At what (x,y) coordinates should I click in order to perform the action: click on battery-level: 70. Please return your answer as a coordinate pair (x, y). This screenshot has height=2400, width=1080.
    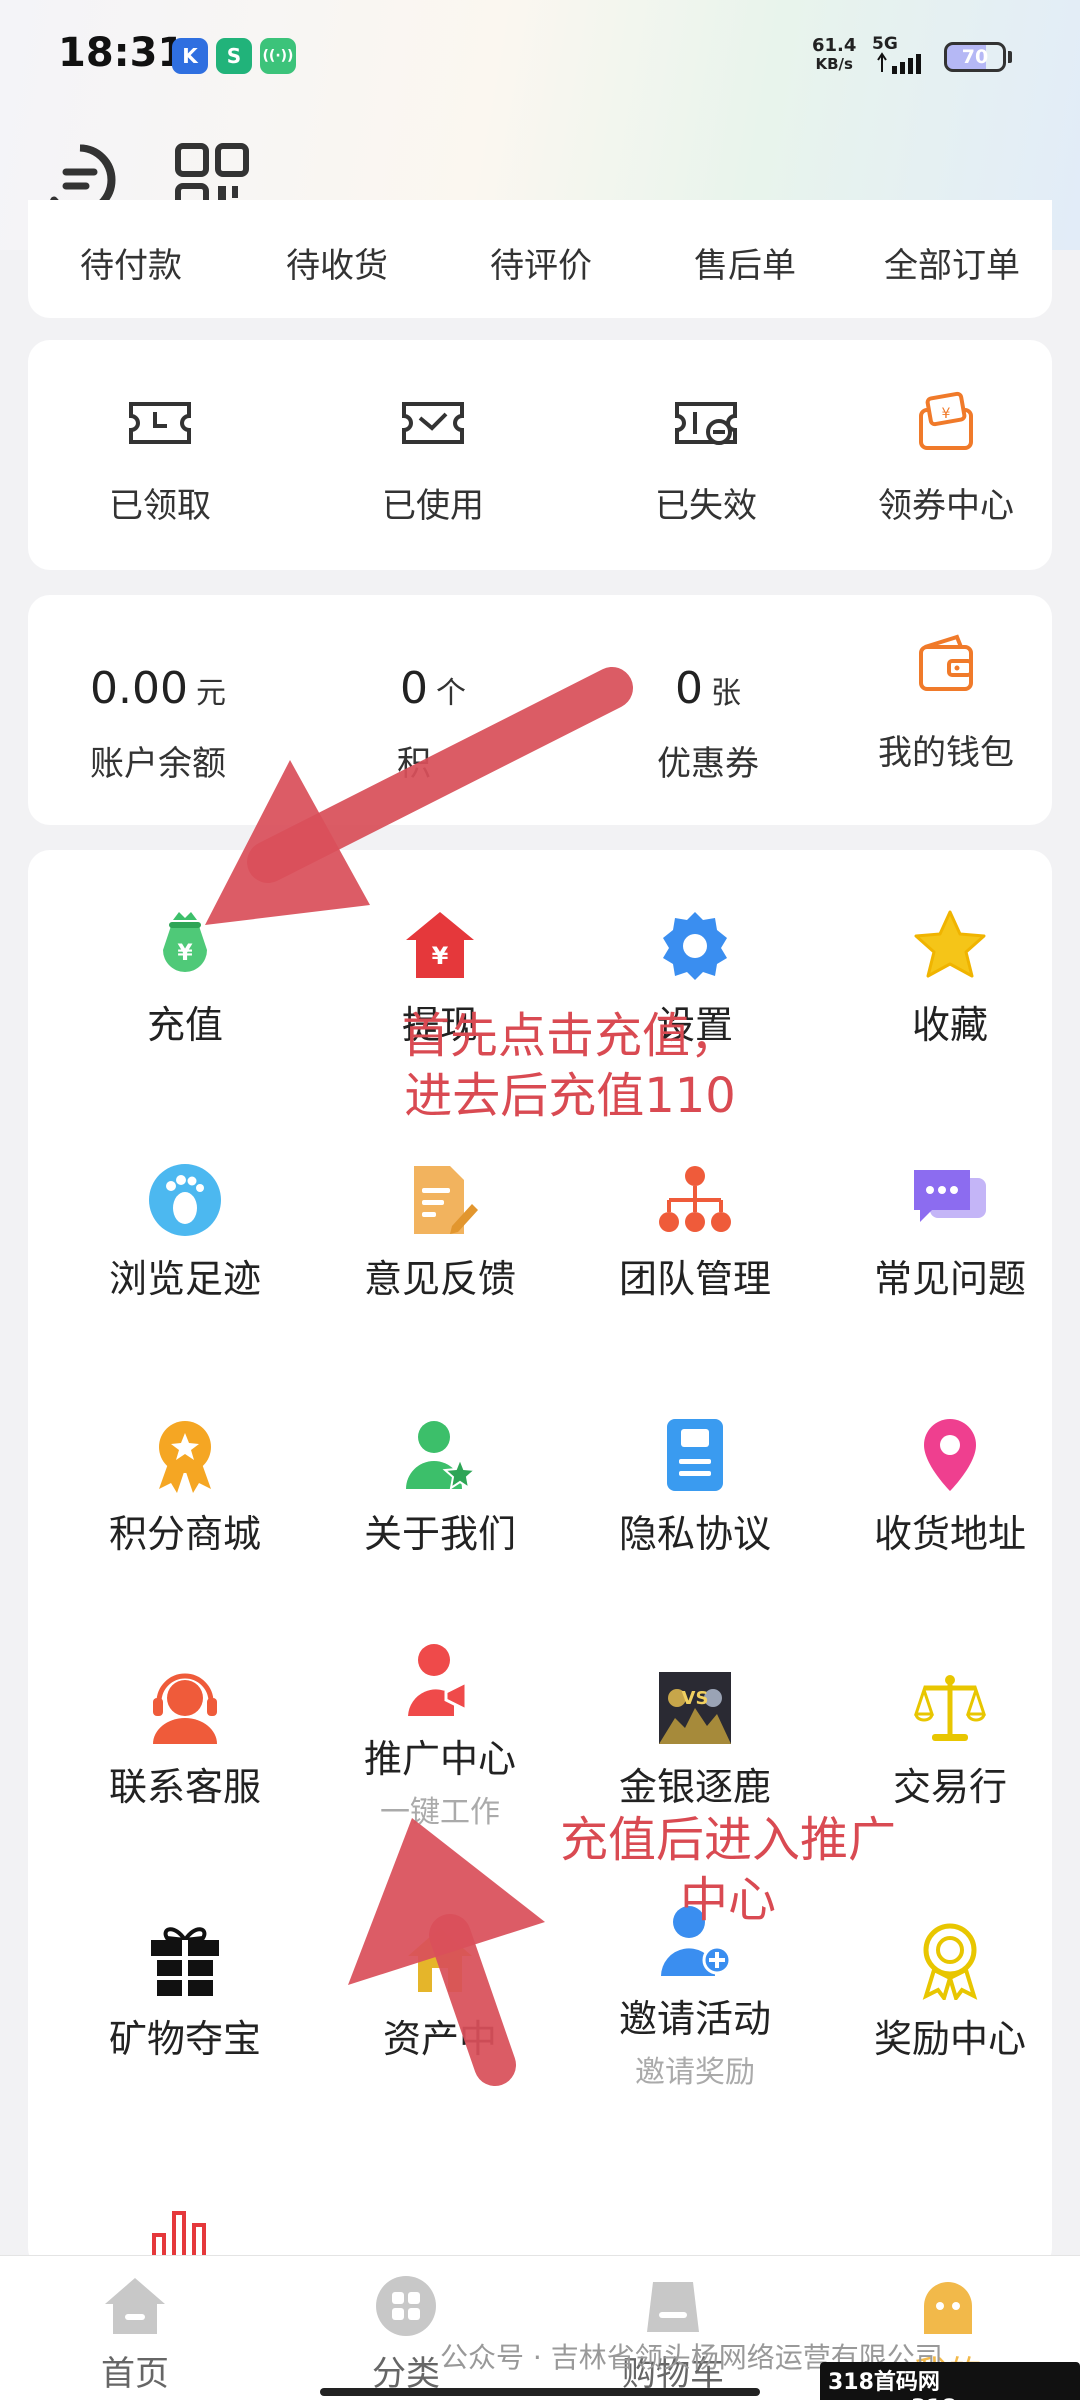
    Looking at the image, I should click on (975, 57).